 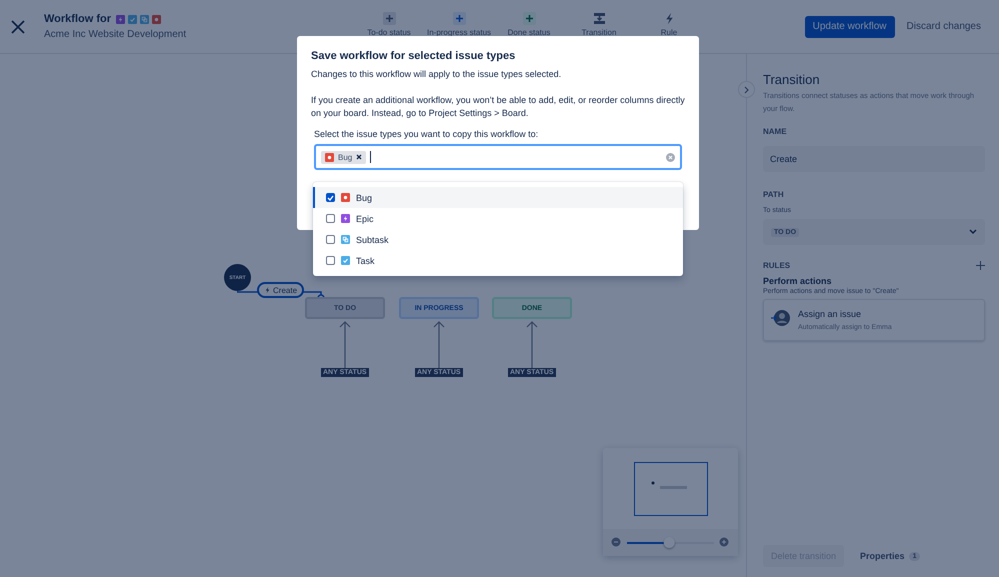 I want to click on path-label: PATH, so click(x=774, y=194).